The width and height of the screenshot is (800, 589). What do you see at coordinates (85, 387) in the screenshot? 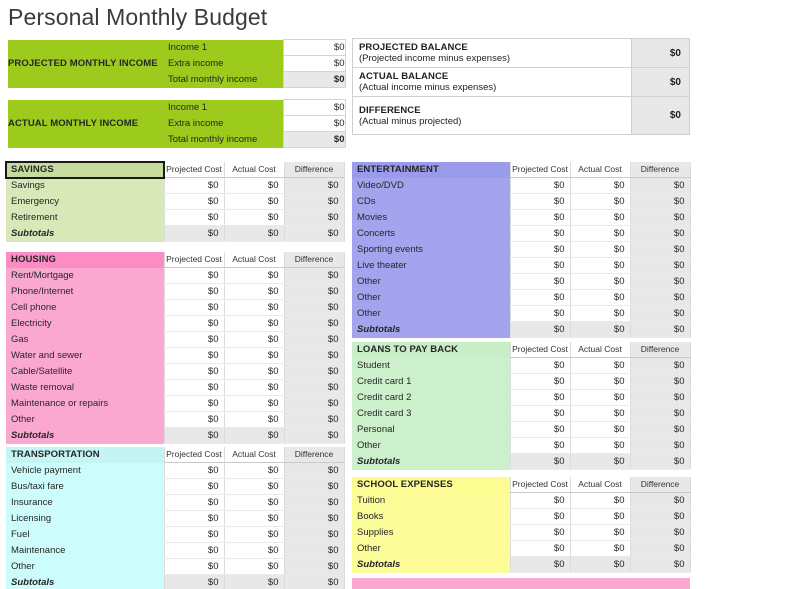
I see `item-label: Waste removal` at bounding box center [85, 387].